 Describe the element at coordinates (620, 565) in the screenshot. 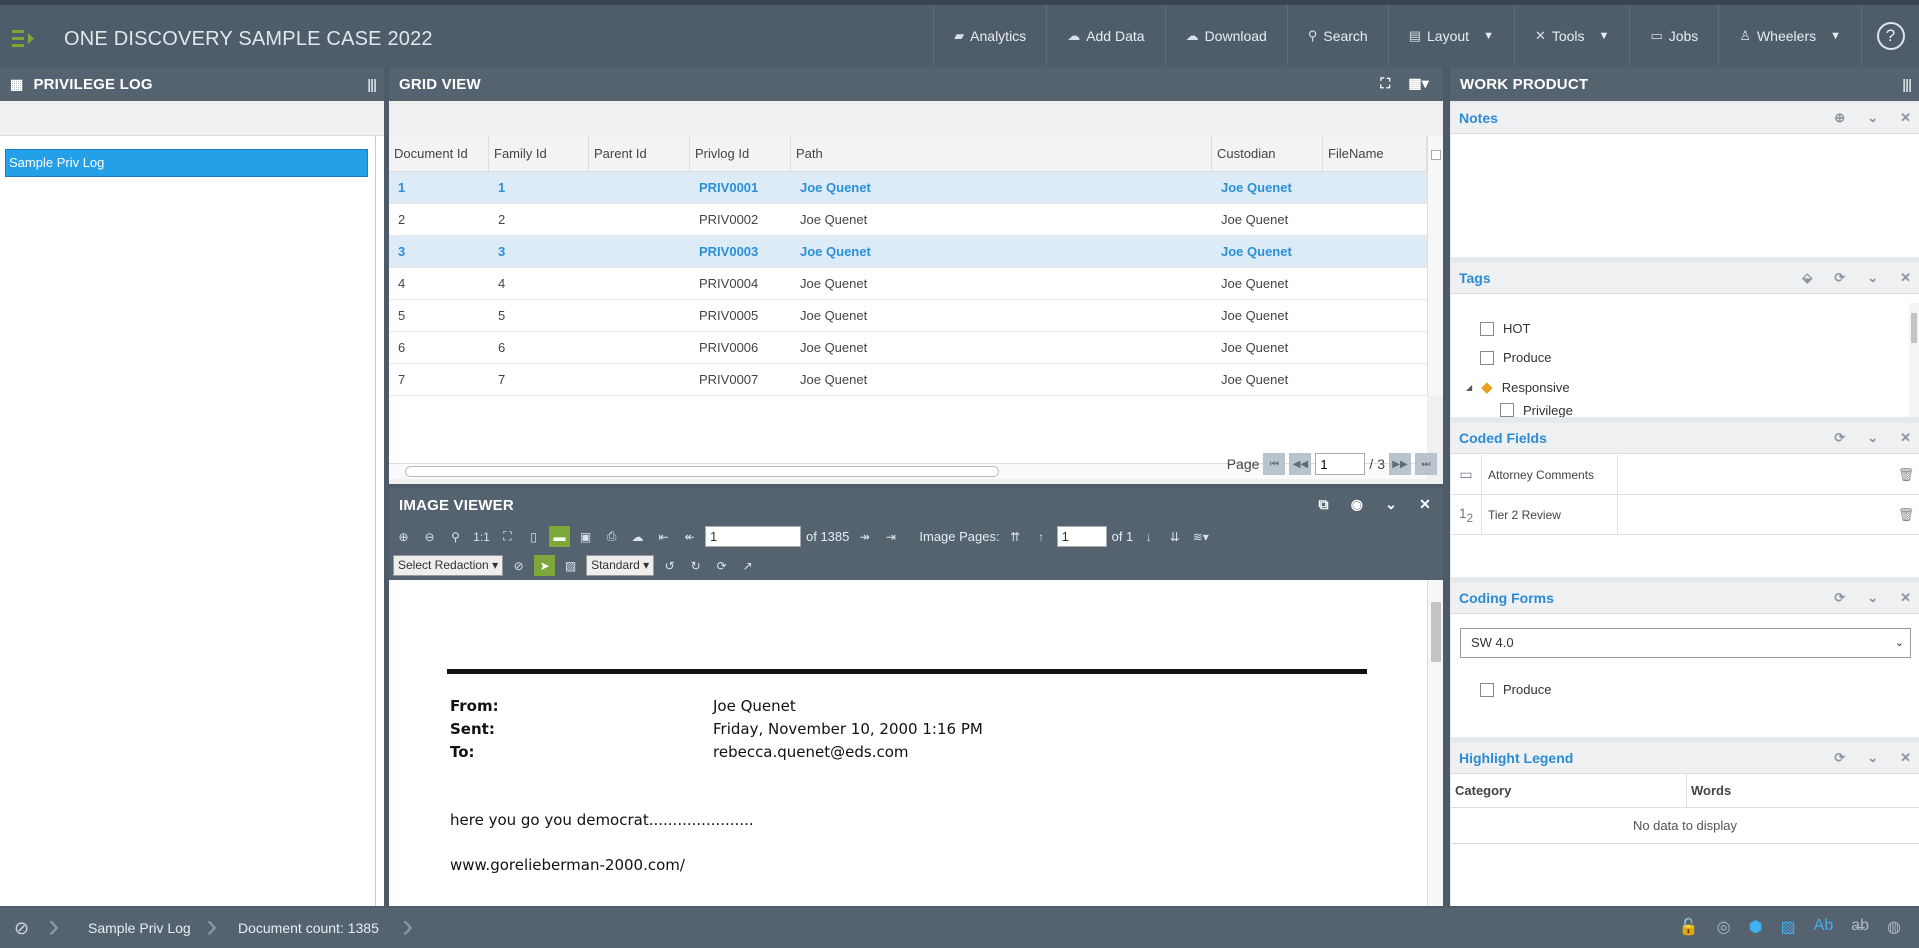

I see `standard-select: Standard ▾` at that location.